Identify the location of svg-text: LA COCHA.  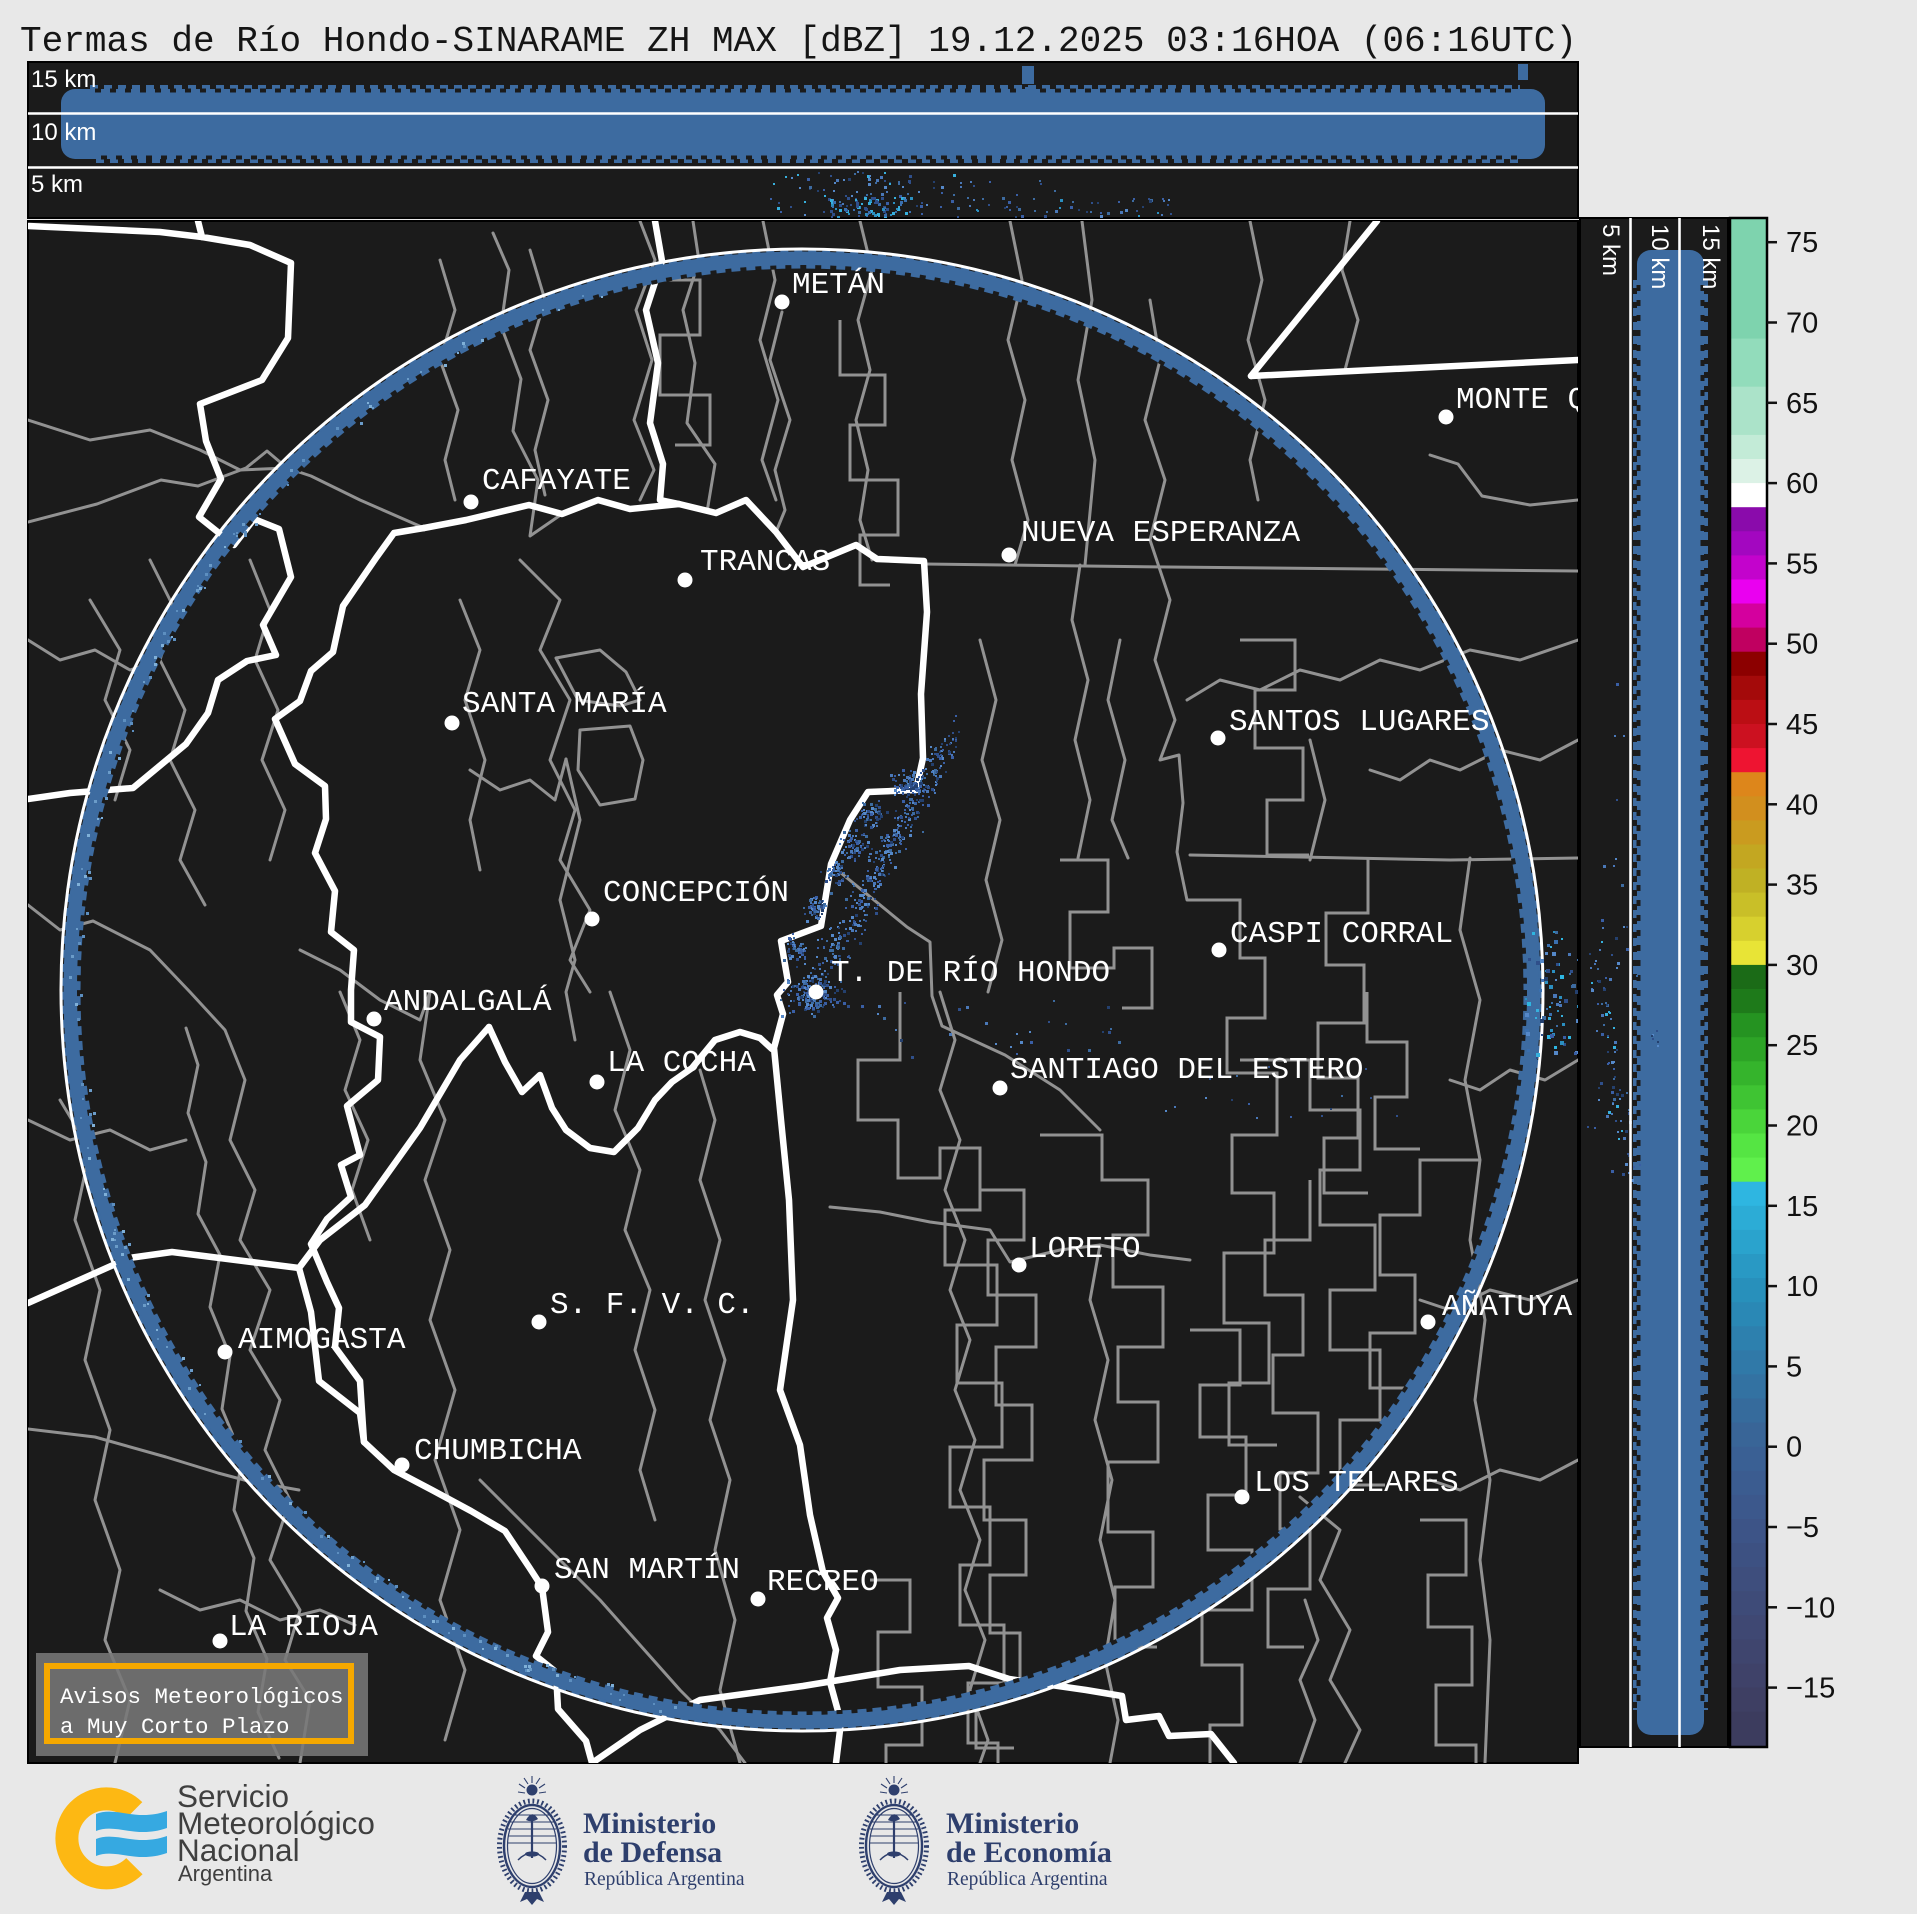
(681, 1063).